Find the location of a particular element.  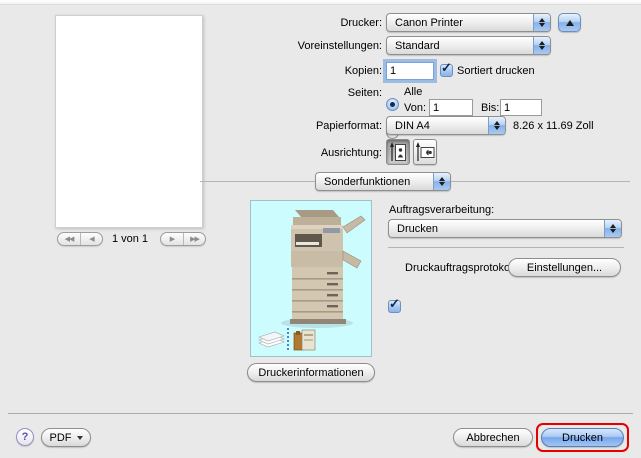

print-button: Drucken is located at coordinates (582, 437).